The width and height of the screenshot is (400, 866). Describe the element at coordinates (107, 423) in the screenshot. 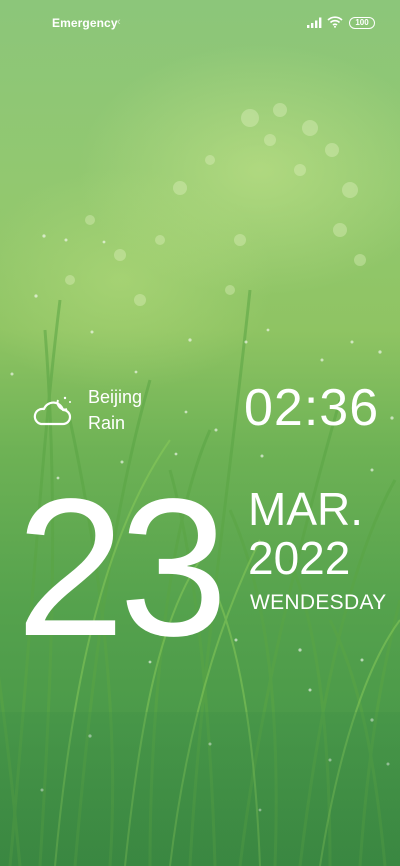

I see `weather-condition: Rain` at that location.